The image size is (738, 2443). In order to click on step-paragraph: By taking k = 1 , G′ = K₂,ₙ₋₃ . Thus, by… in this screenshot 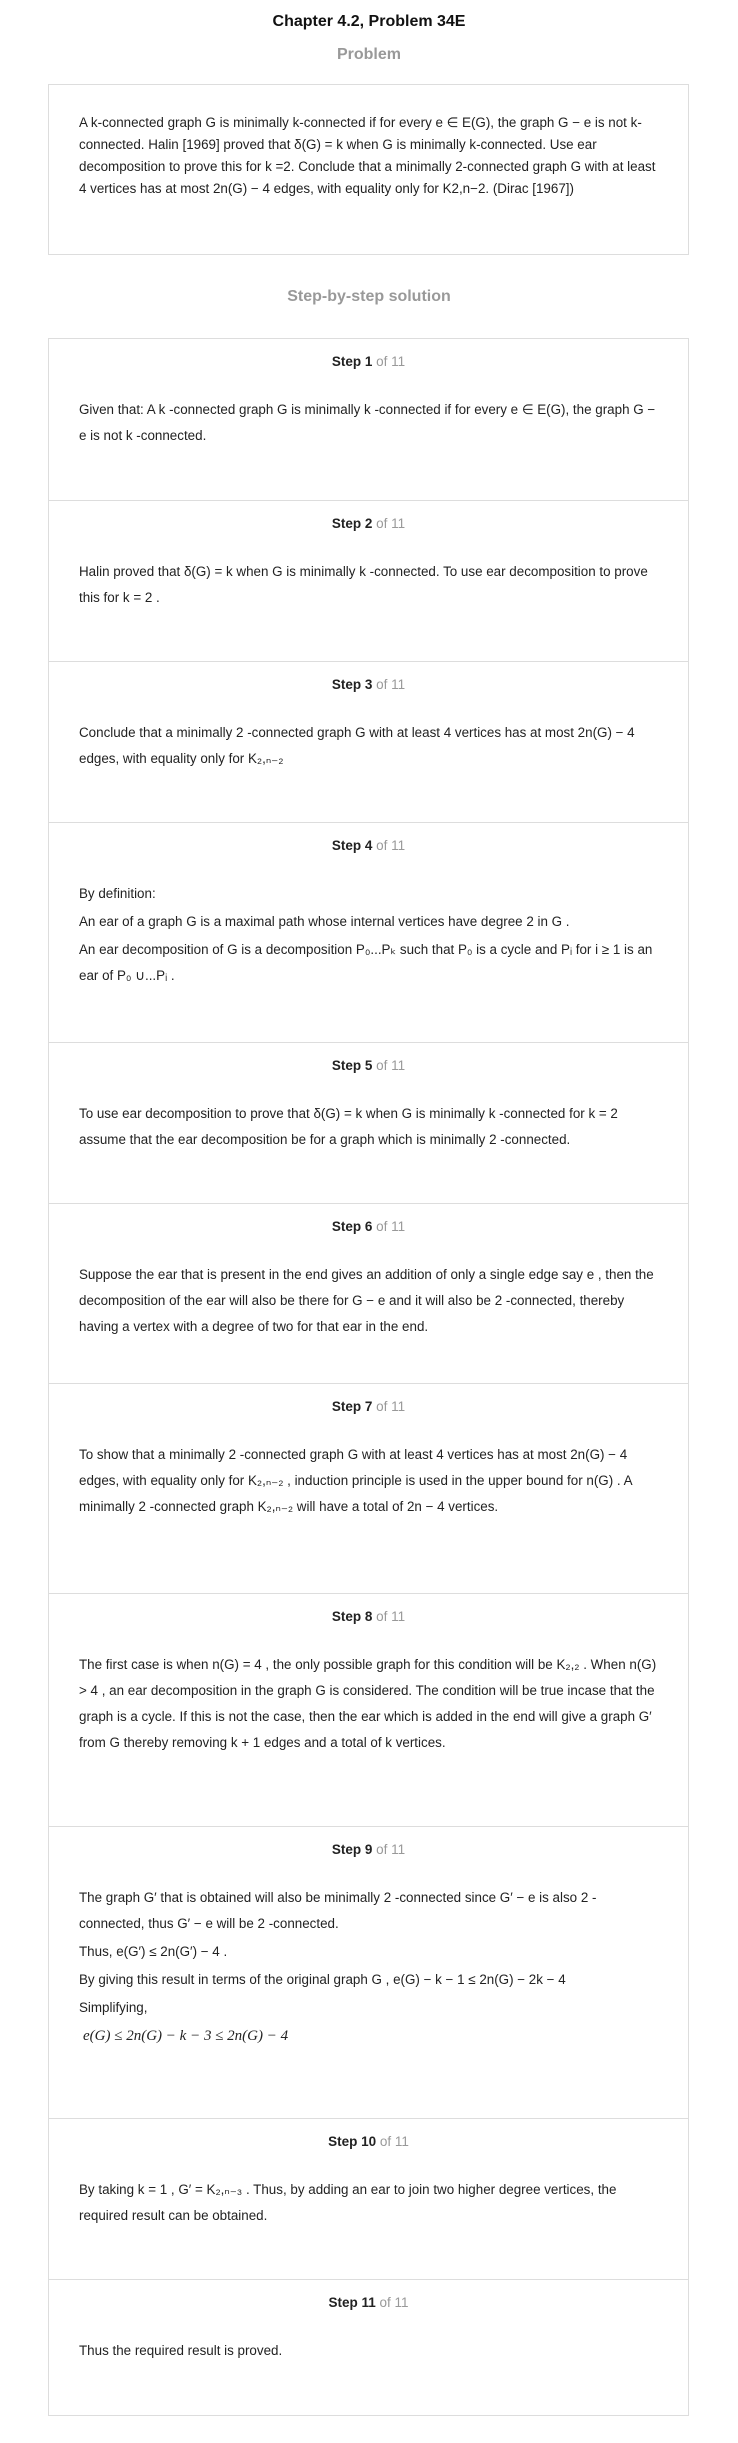, I will do `click(348, 2202)`.